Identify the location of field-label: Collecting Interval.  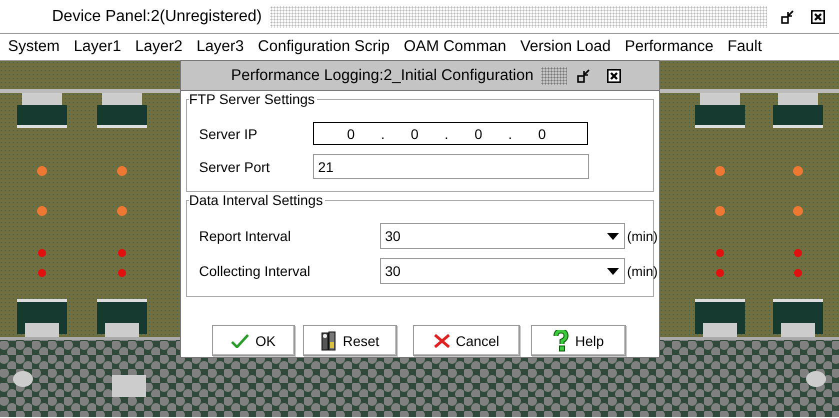
(255, 271).